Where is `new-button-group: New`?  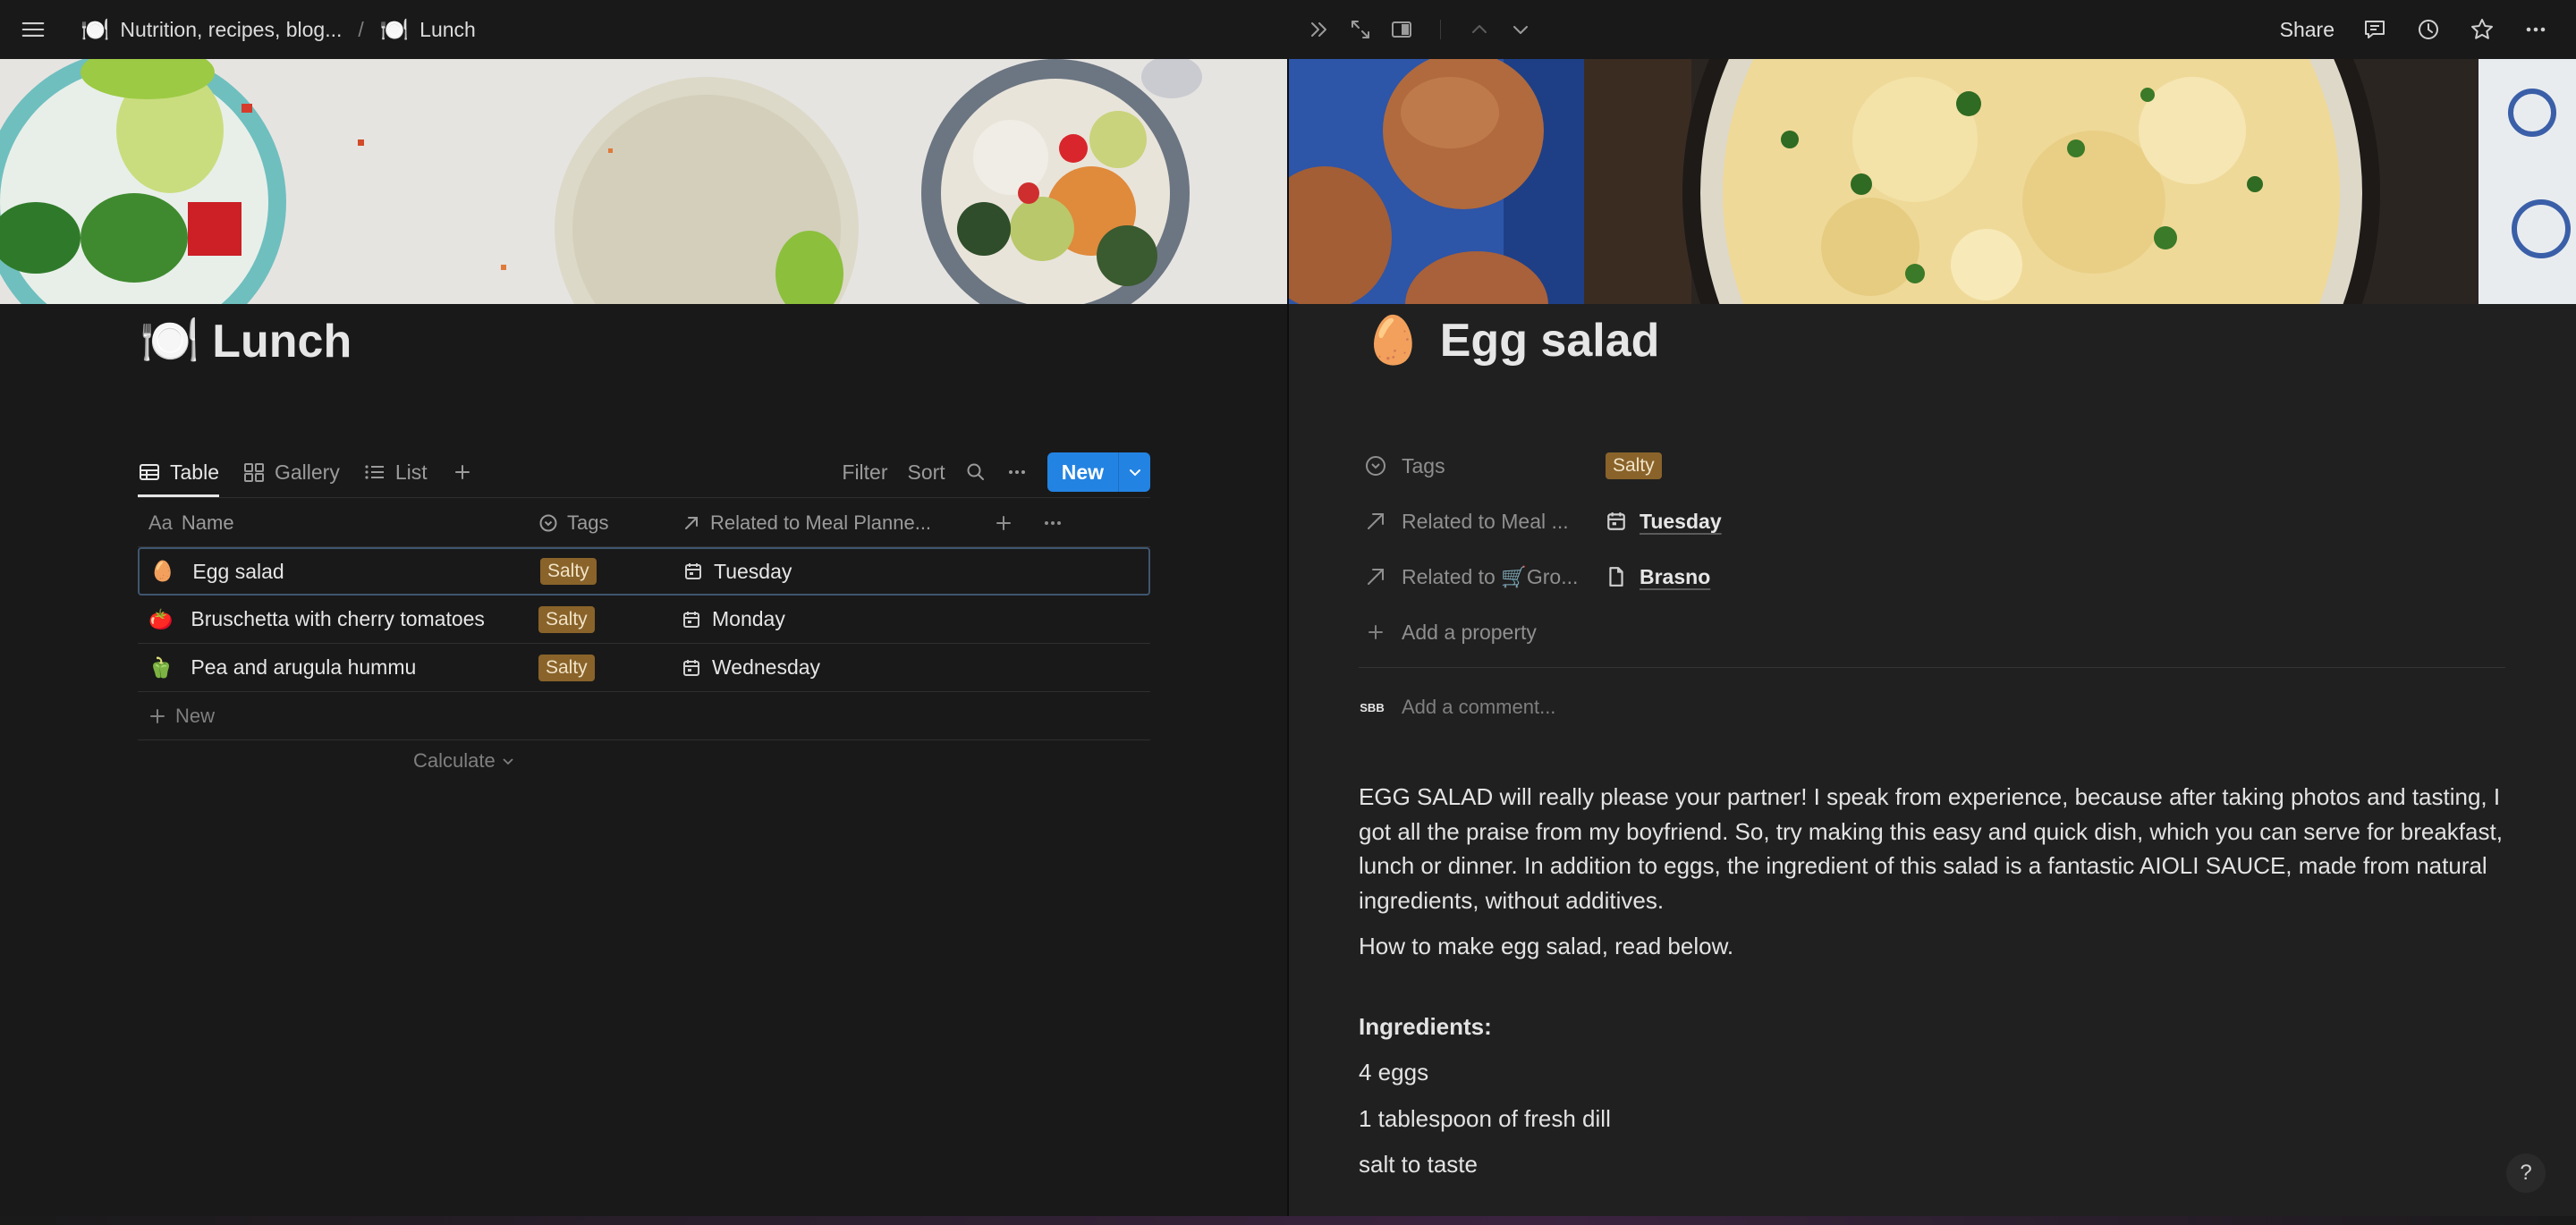 new-button-group: New is located at coordinates (1098, 472).